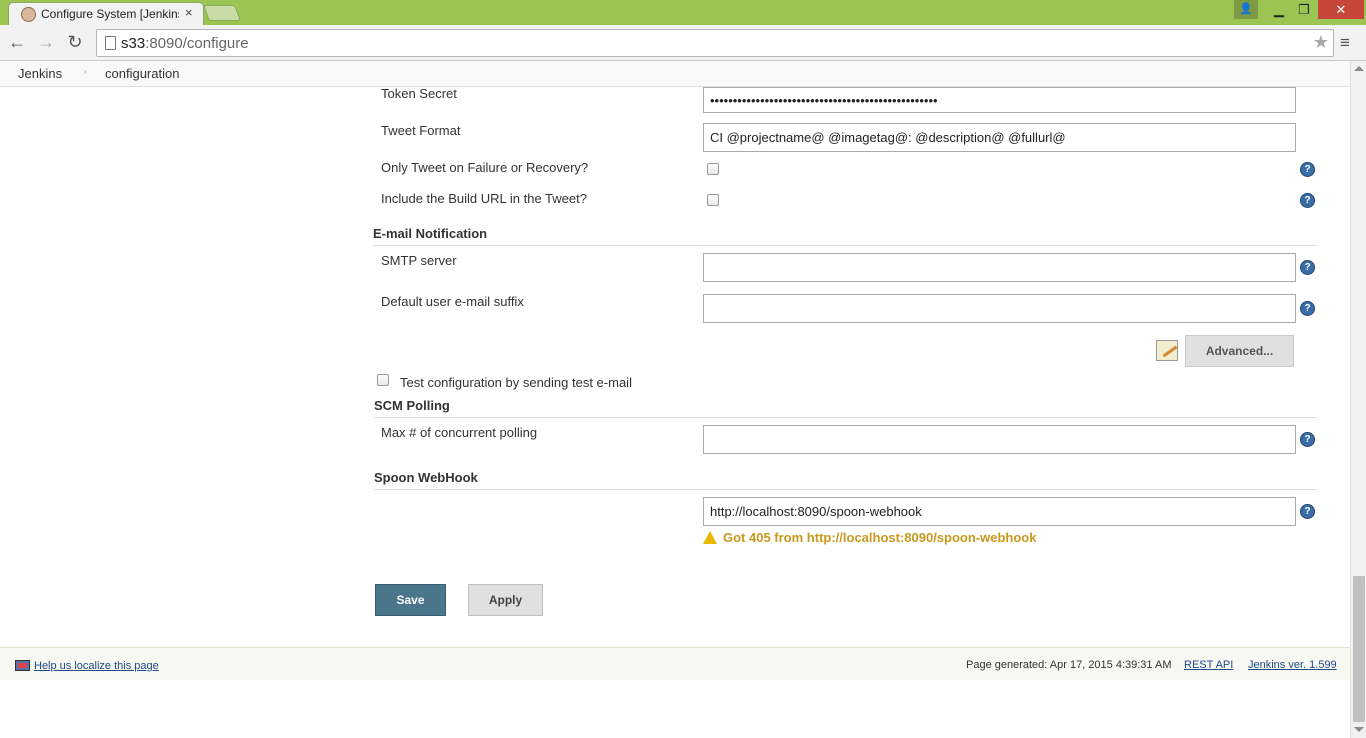  Describe the element at coordinates (185, 43) in the screenshot. I see `url-text: s33:8090/configure` at that location.